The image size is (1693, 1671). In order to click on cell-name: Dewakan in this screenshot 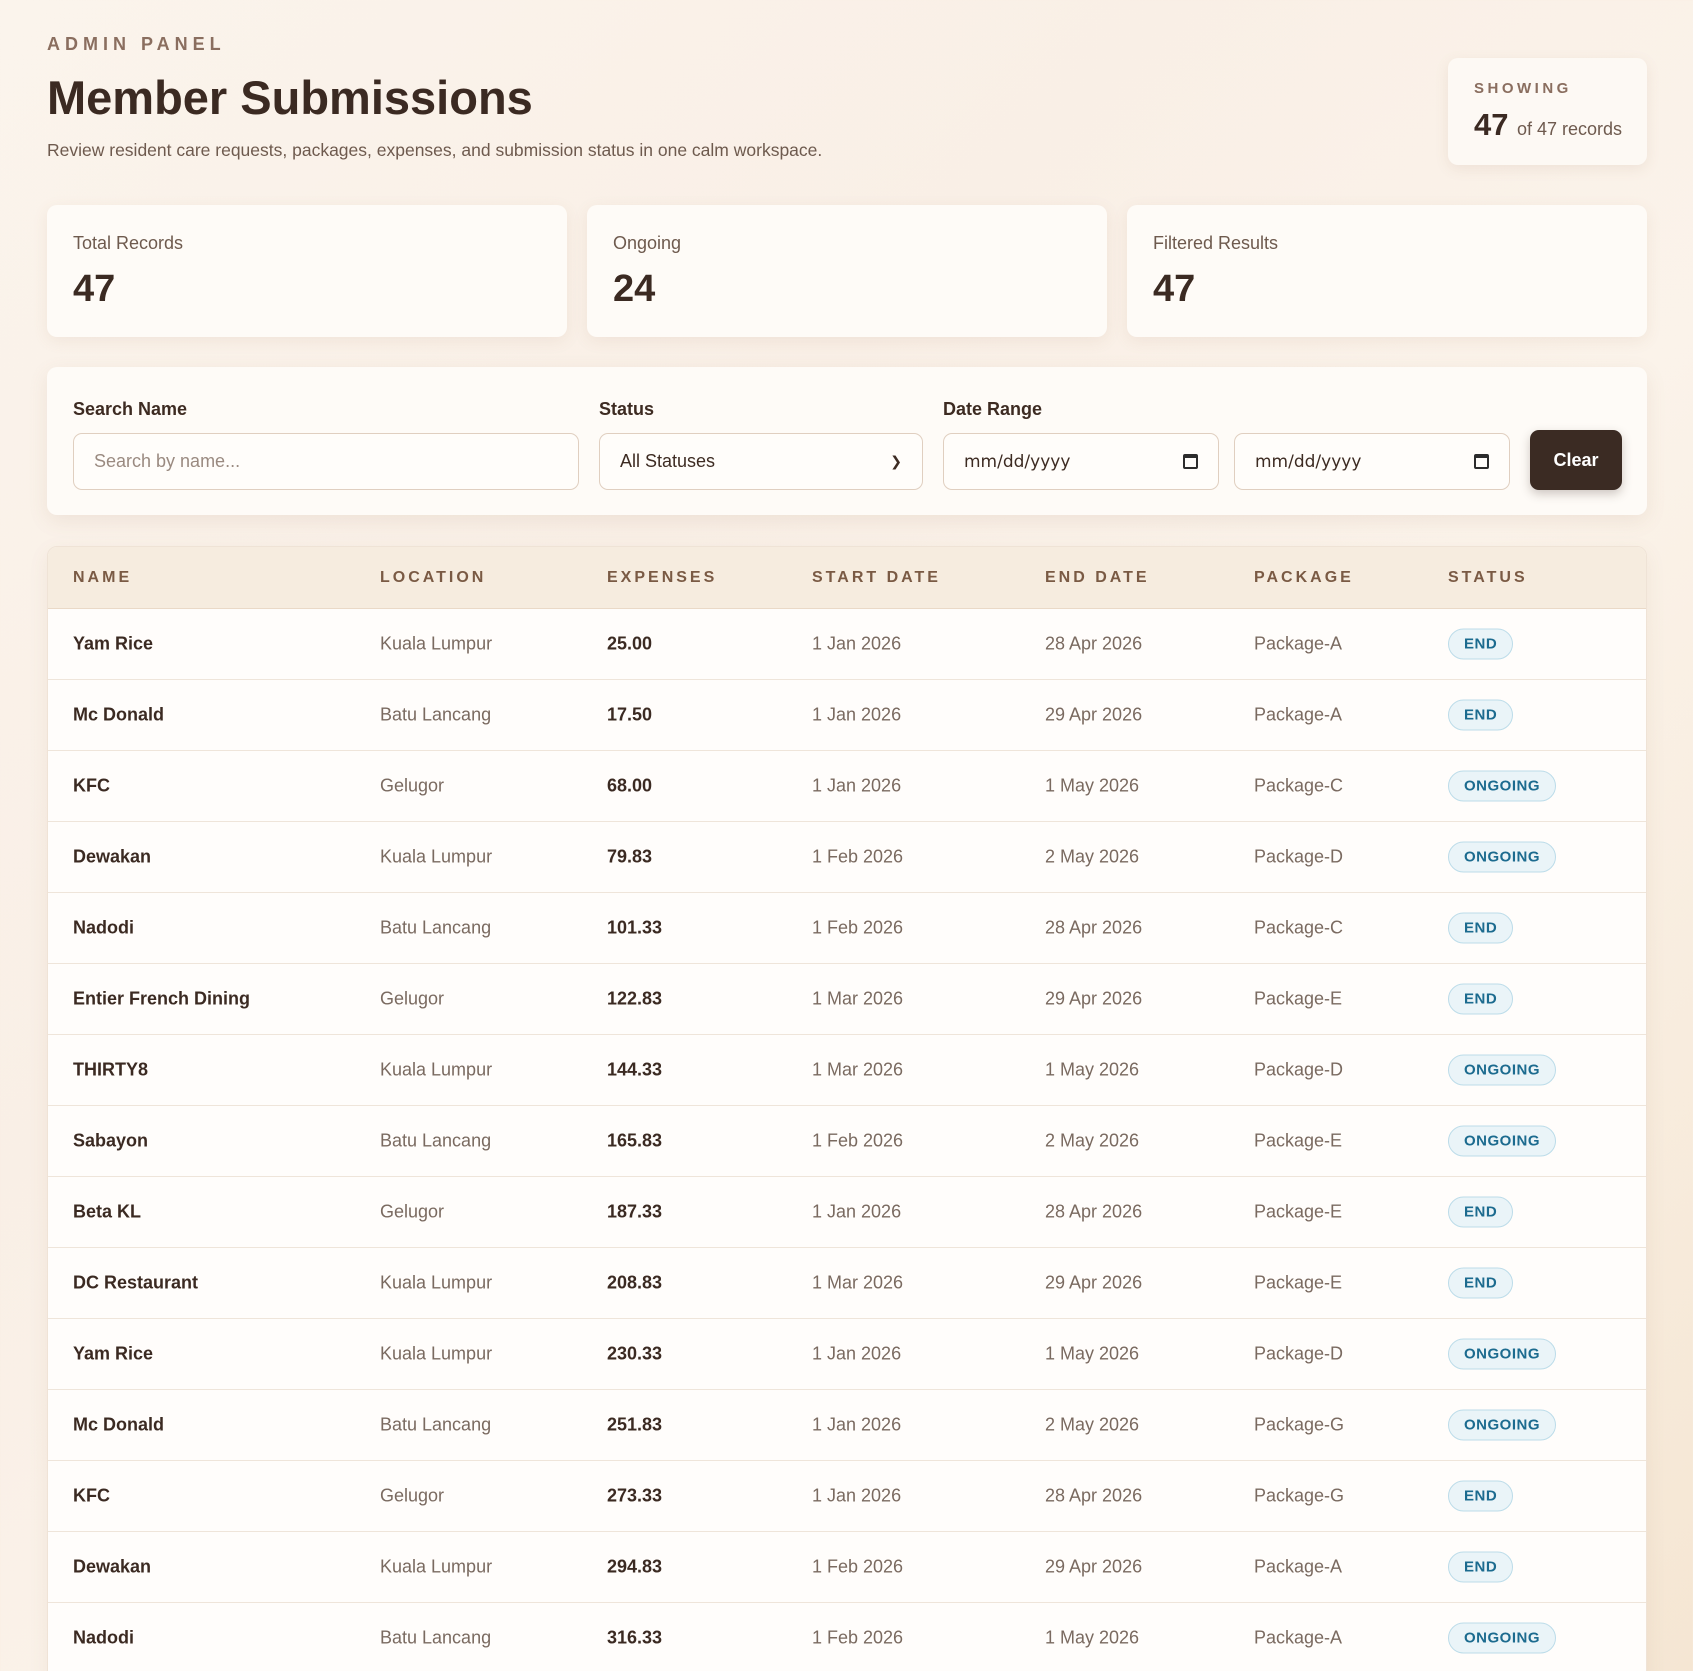, I will do `click(112, 856)`.